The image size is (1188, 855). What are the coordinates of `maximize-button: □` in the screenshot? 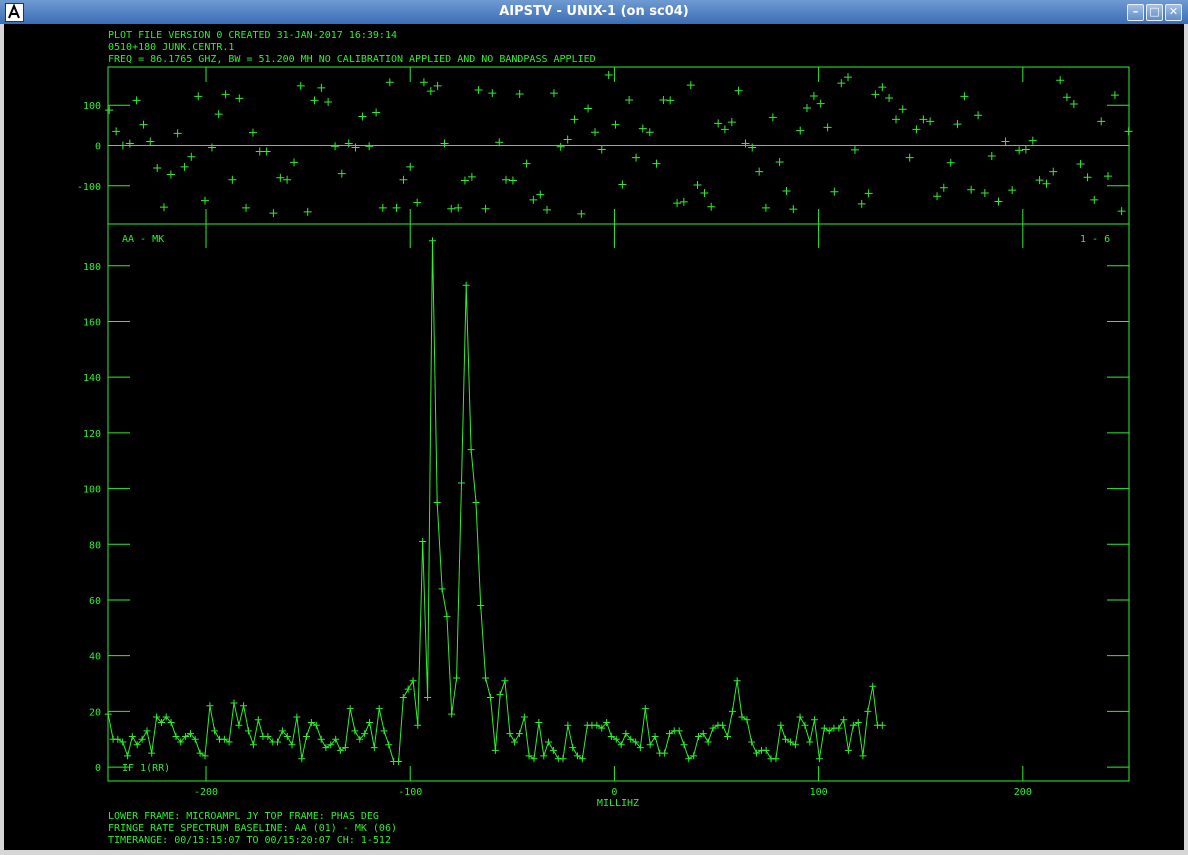 It's located at (1154, 12).